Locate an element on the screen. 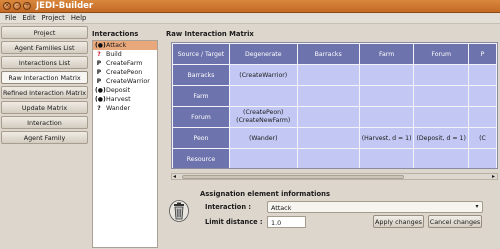  sidebar-item-project: Project is located at coordinates (44, 32).